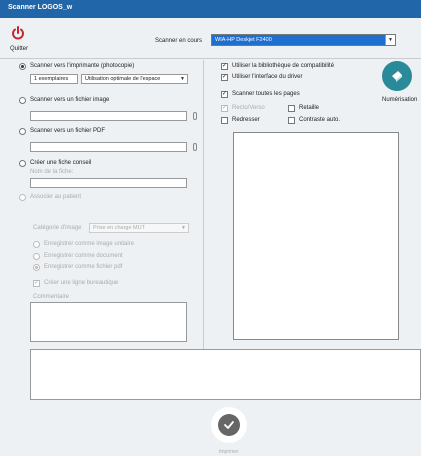 The image size is (421, 456). Describe the element at coordinates (119, 228) in the screenshot. I see `category-select-value: Prise en charge MUT` at that location.